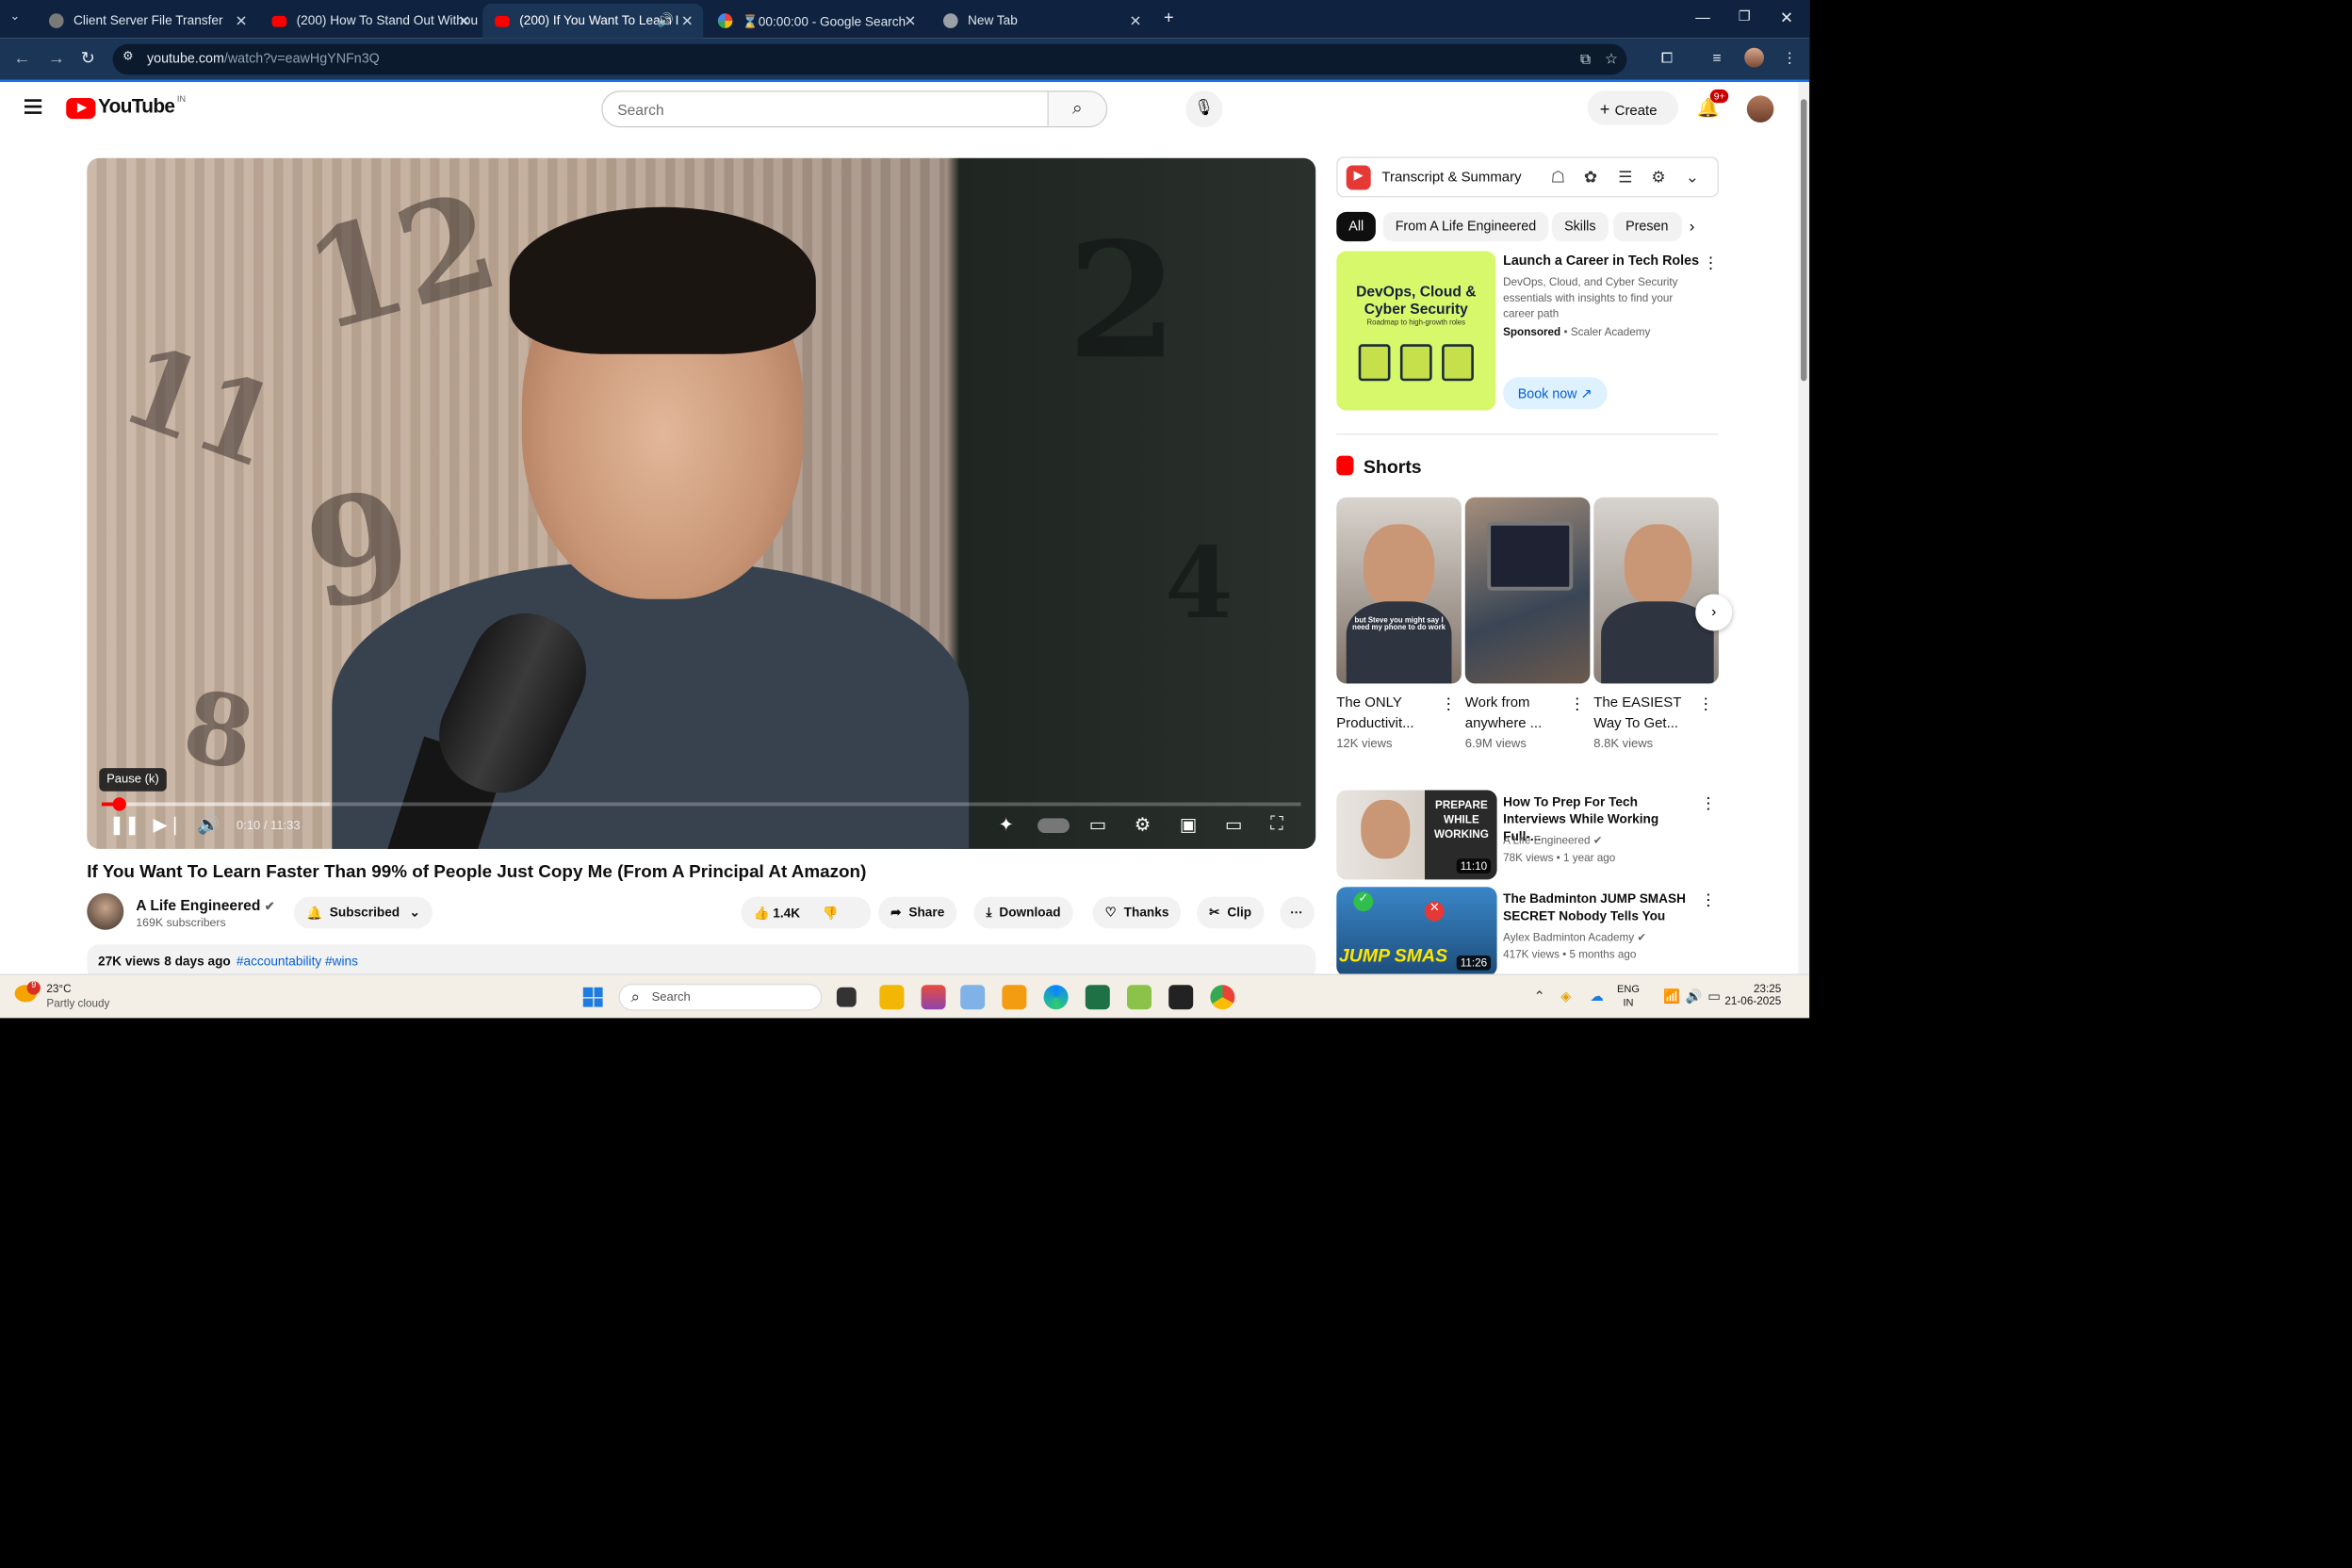 The width and height of the screenshot is (2352, 1568). I want to click on reload-icon: ↻, so click(88, 58).